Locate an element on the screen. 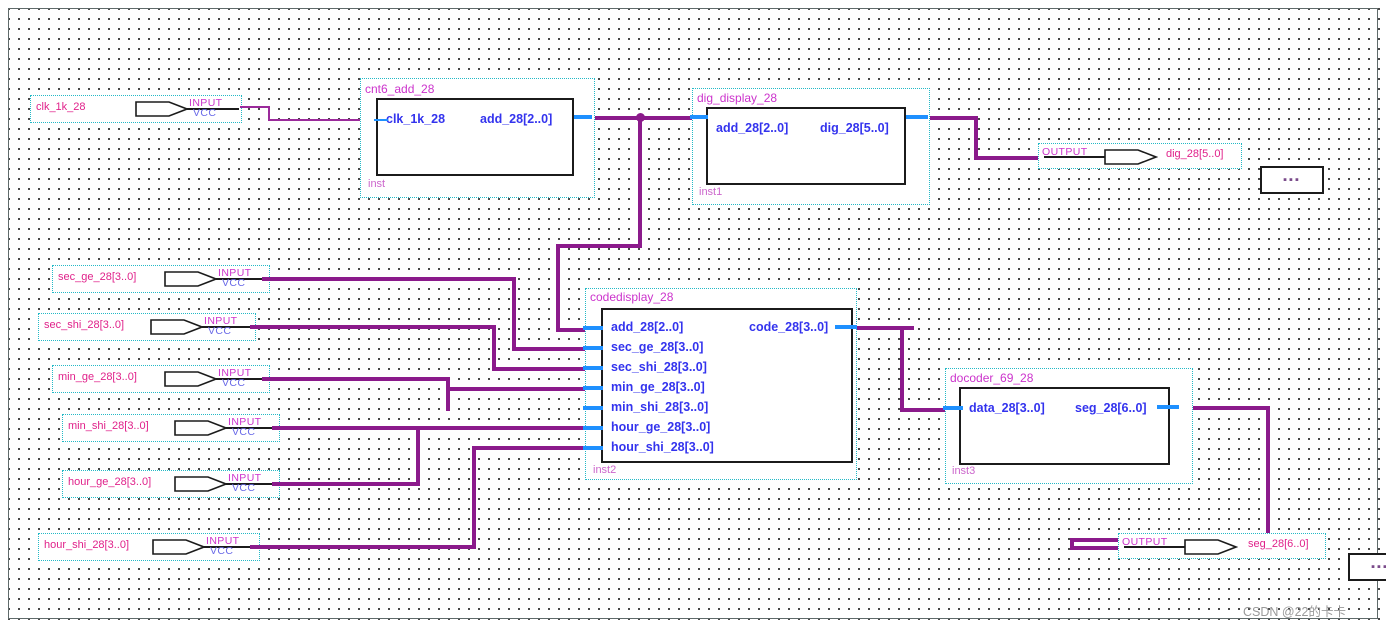  wire-dig28-seg3 is located at coordinates (1010, 158).